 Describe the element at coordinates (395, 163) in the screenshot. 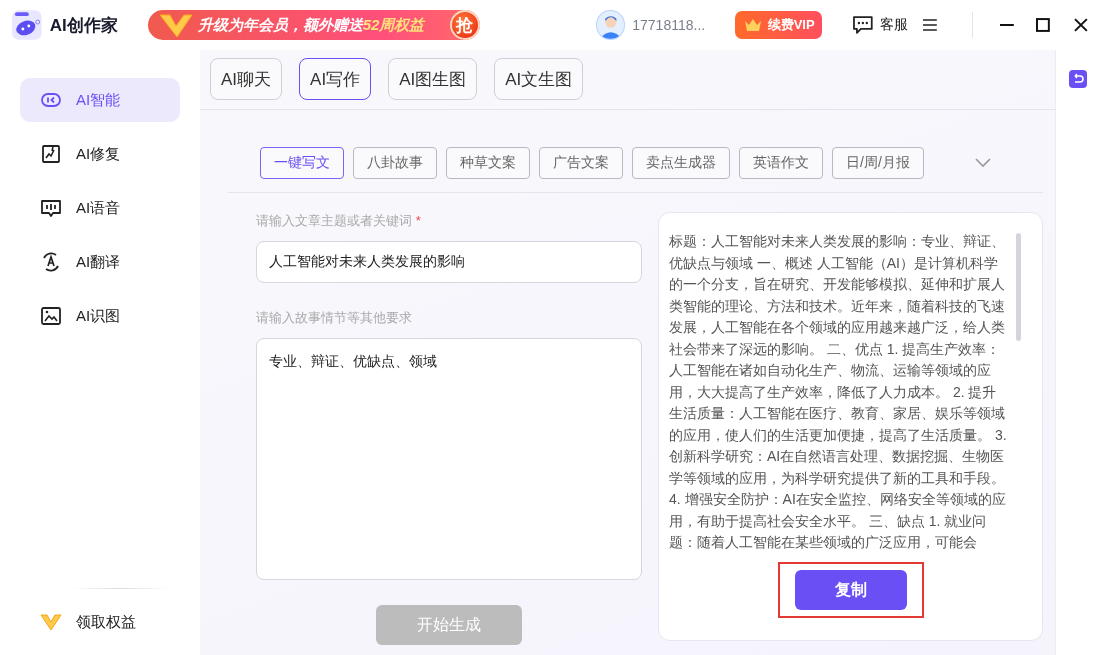

I see `template-tab: 八卦故事` at that location.